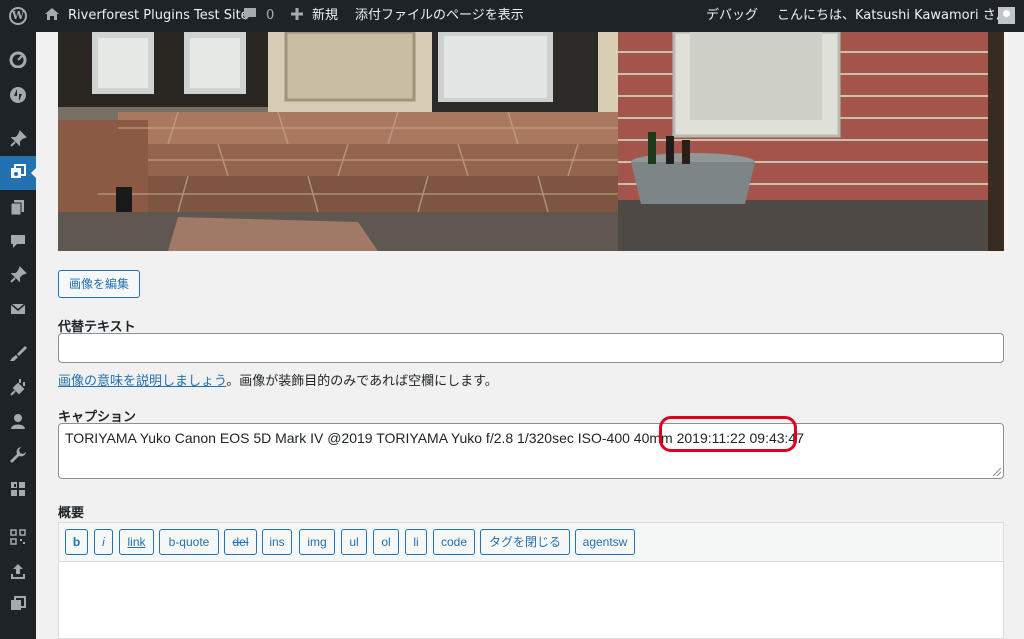  Describe the element at coordinates (103, 542) in the screenshot. I see `quicktag-1-button: i` at that location.